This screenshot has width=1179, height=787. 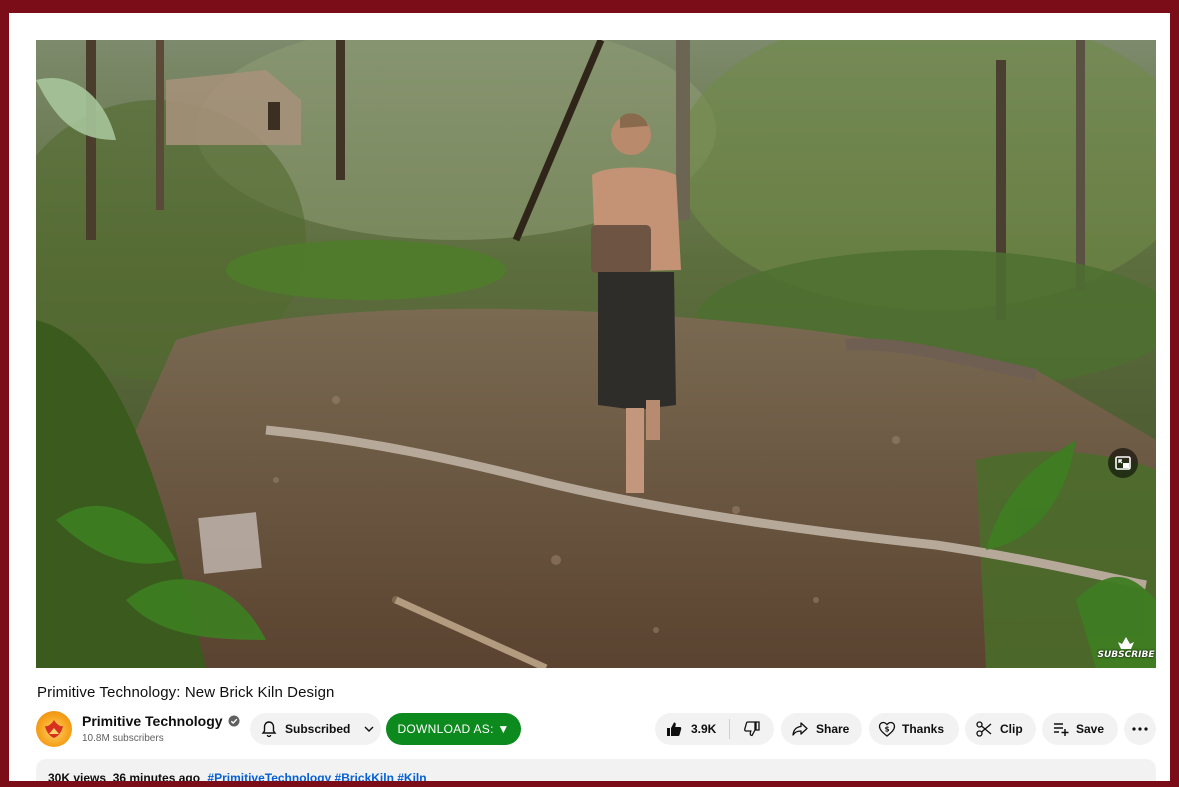 I want to click on thumbs-down-icon, so click(x=752, y=729).